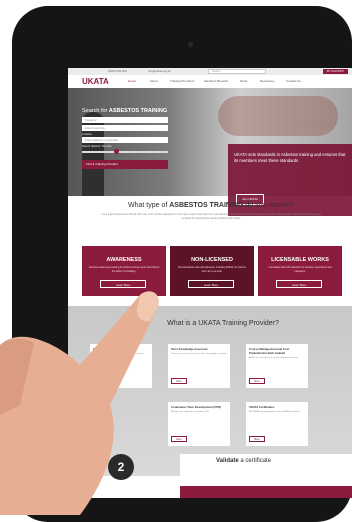 This screenshot has height=522, width=352. I want to click on nav-item-about: About, so click(154, 81).